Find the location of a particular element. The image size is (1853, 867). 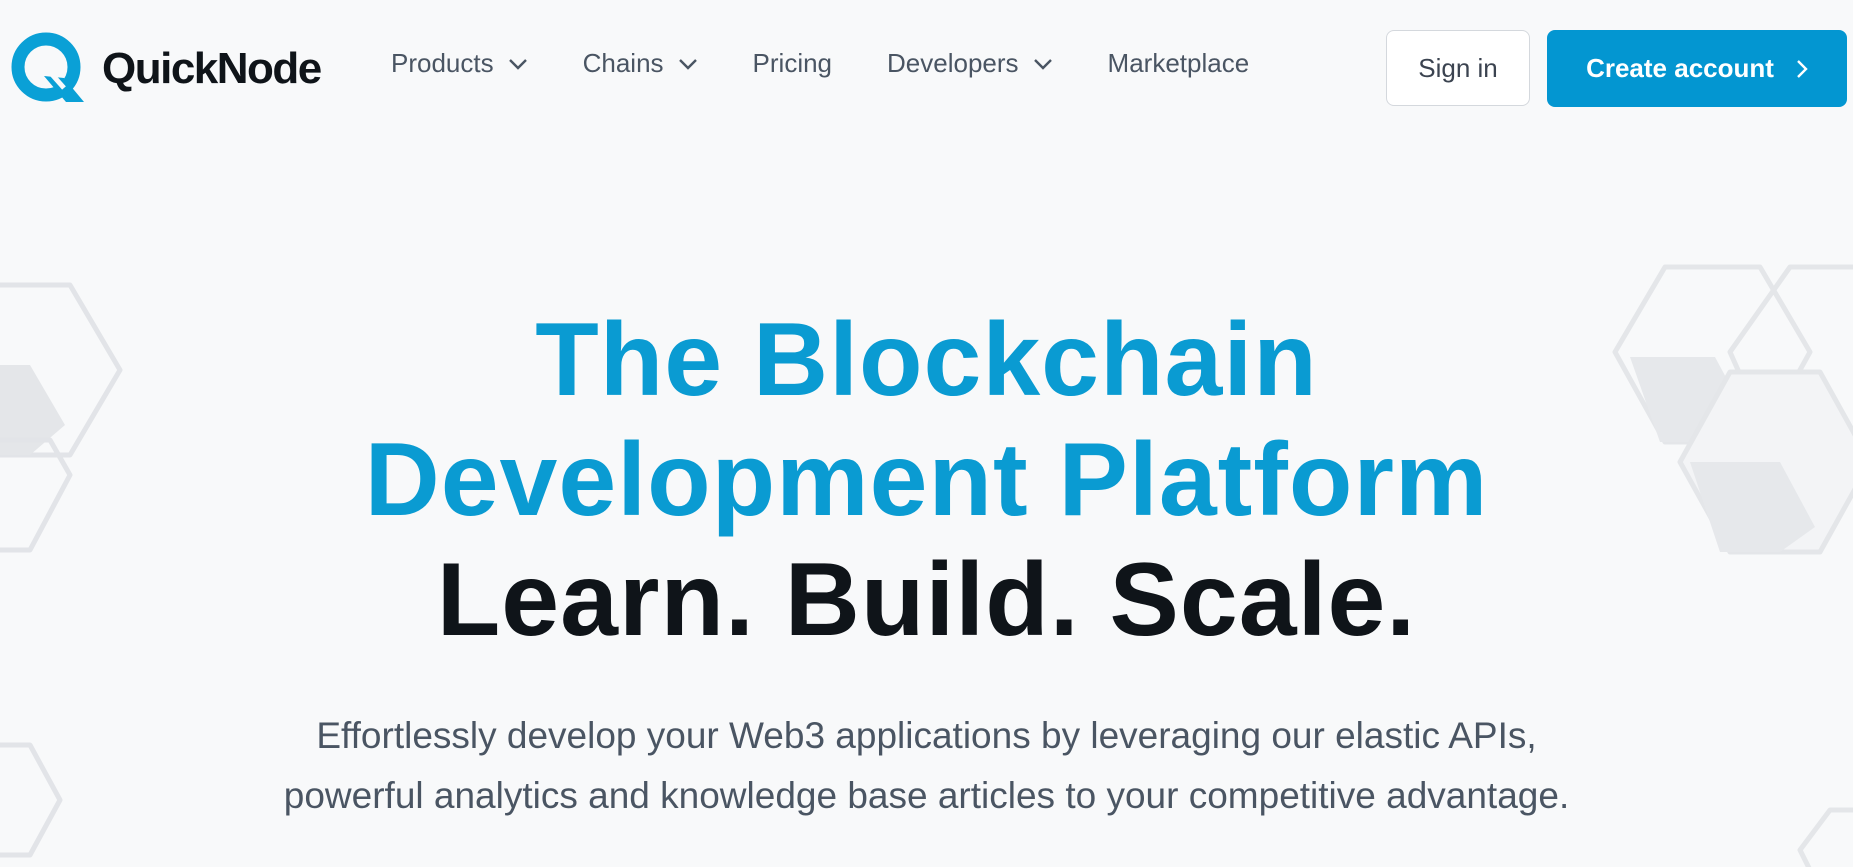

nav-item-label: Marketplace is located at coordinates (1178, 63).